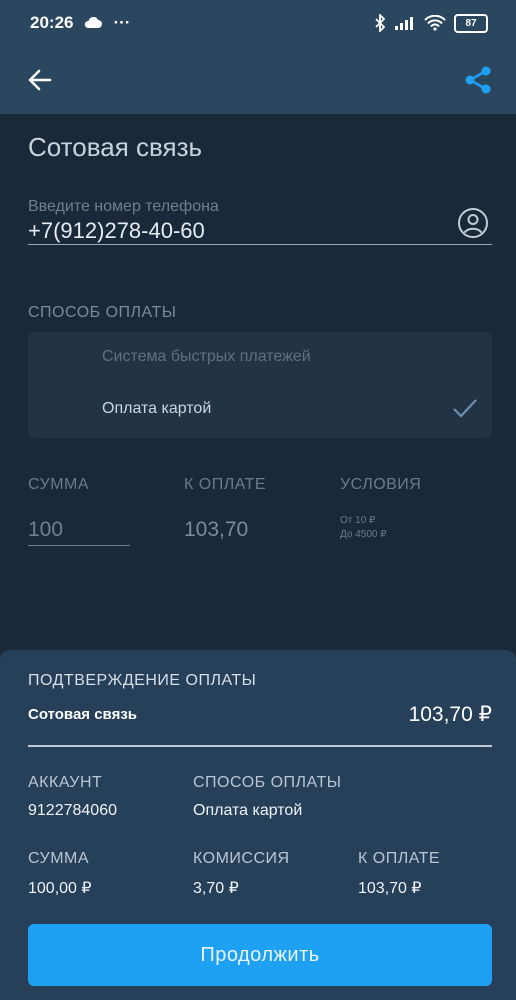 The image size is (516, 1000). I want to click on continue-button: Продолжить, so click(260, 955).